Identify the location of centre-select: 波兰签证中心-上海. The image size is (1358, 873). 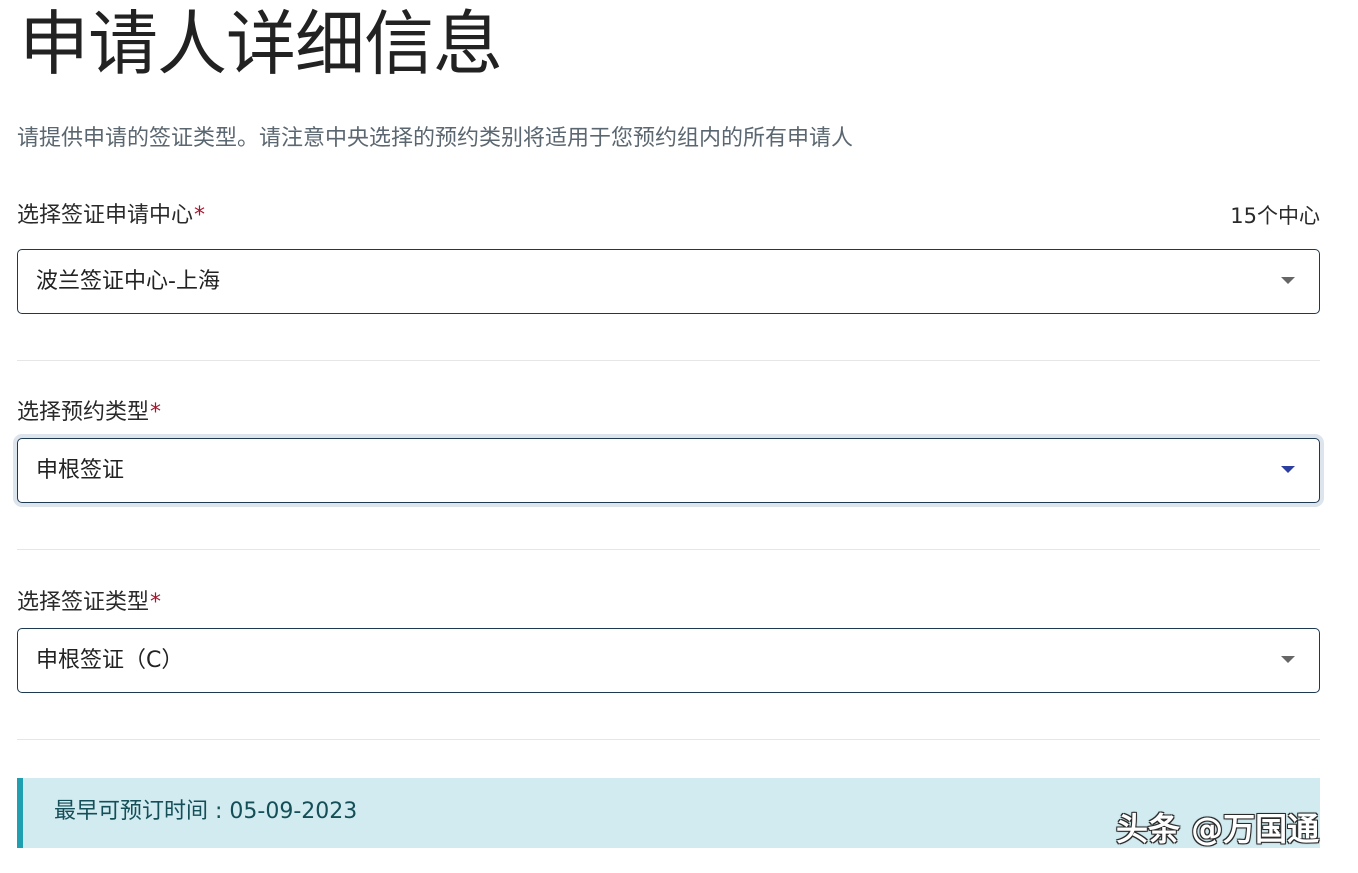
(668, 281).